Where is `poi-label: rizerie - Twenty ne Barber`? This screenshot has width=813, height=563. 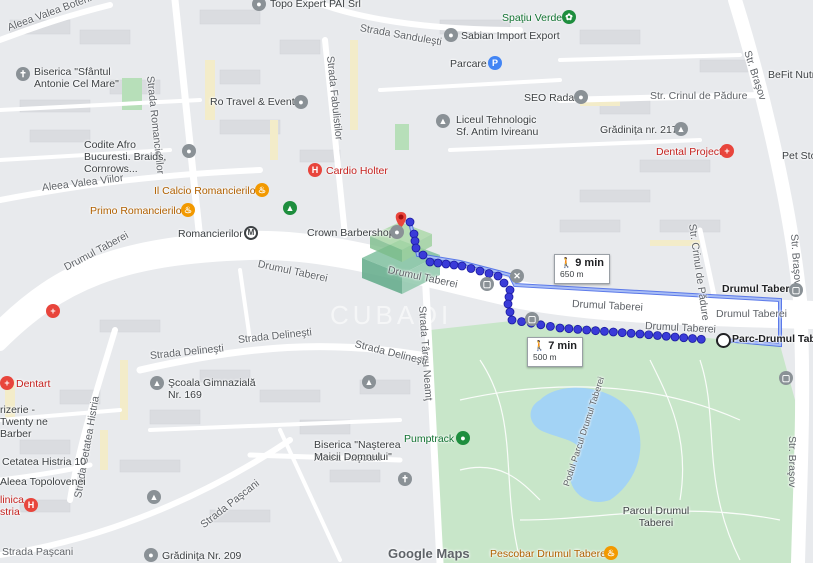
poi-label: rizerie - Twenty ne Barber is located at coordinates (35, 422).